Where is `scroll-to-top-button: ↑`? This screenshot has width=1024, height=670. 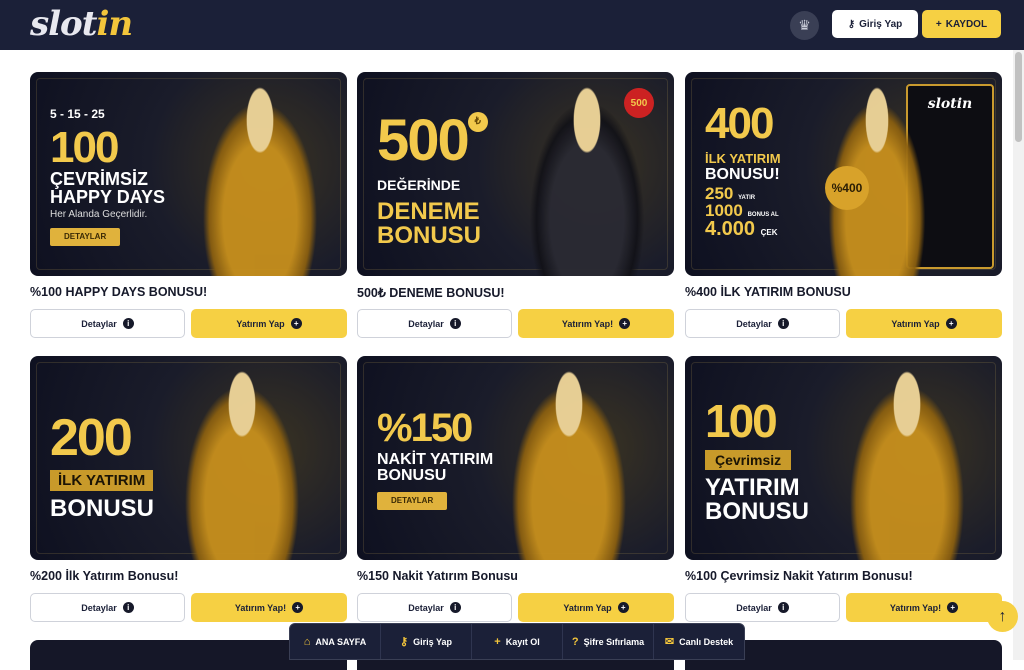
scroll-to-top-button: ↑ is located at coordinates (1002, 616).